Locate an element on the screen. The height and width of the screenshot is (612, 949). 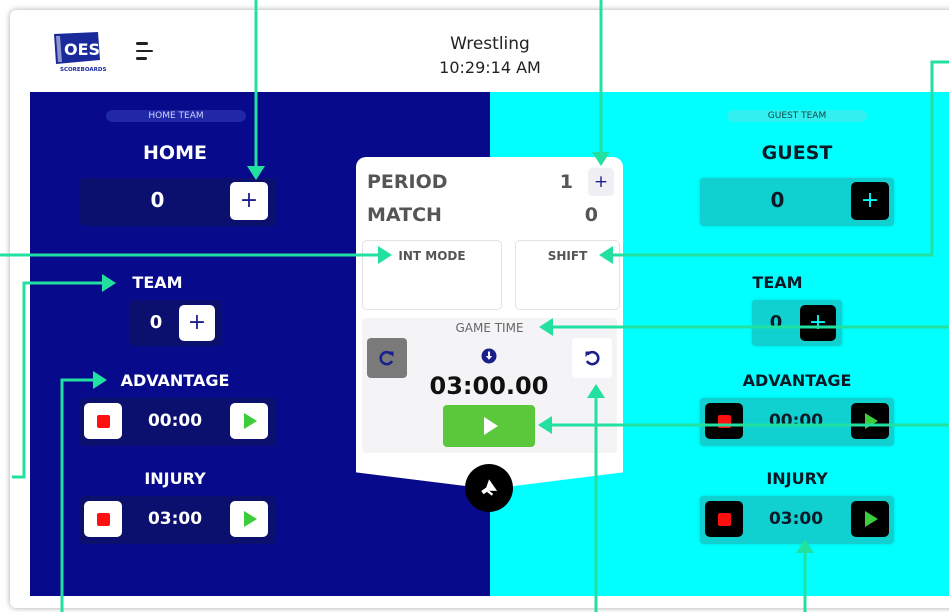
logo-text: OES is located at coordinates (82, 49).